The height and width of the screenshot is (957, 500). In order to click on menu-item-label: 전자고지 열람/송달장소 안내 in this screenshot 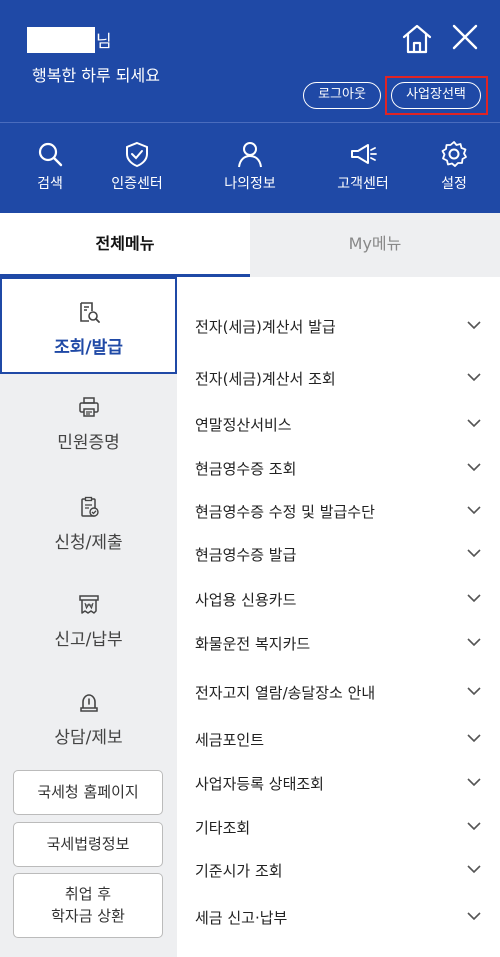, I will do `click(285, 693)`.